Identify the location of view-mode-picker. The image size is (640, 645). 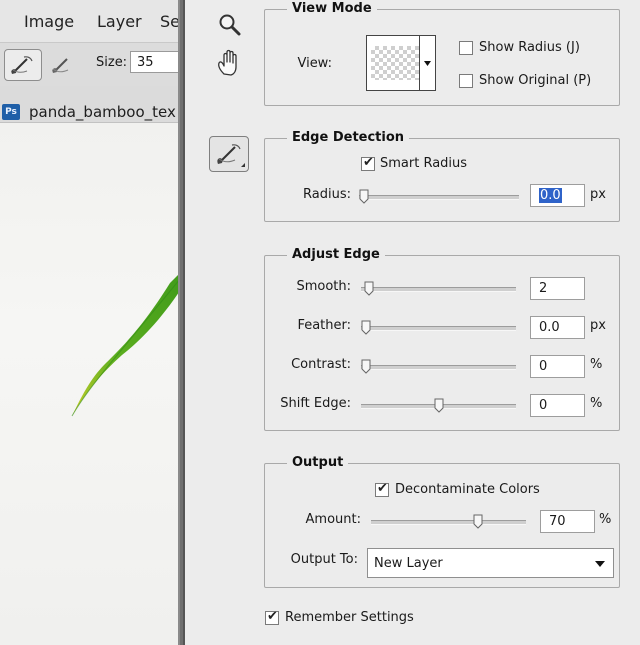
(401, 63).